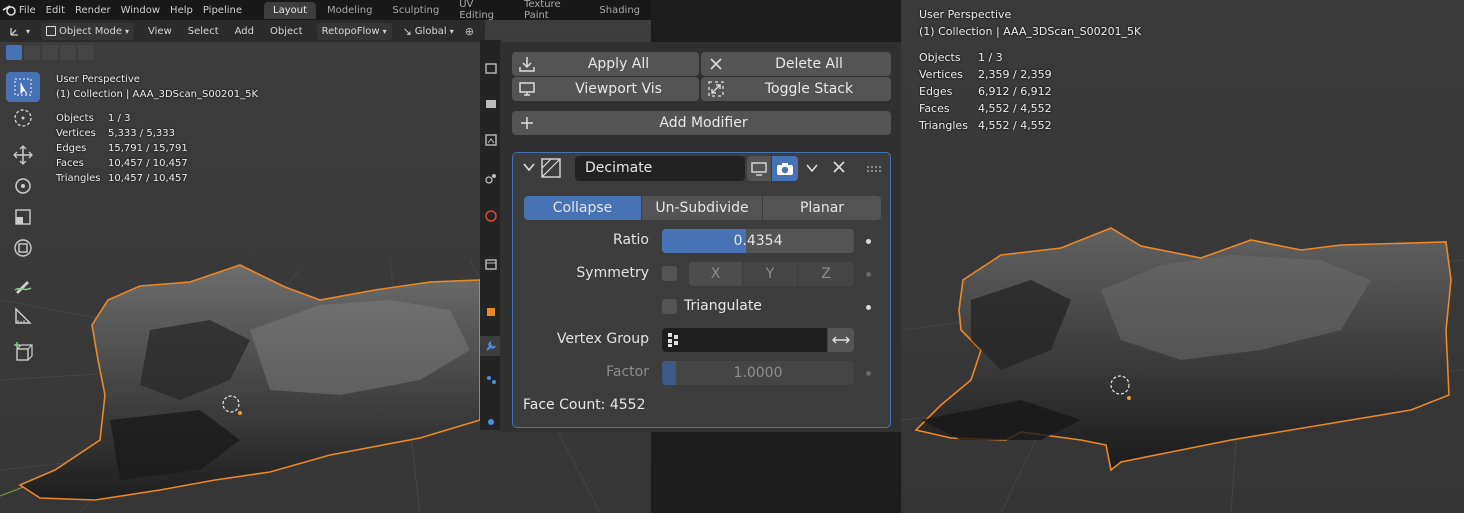 This screenshot has width=1464, height=513. I want to click on orientation-dropdown: ↘ Global ▾, so click(428, 31).